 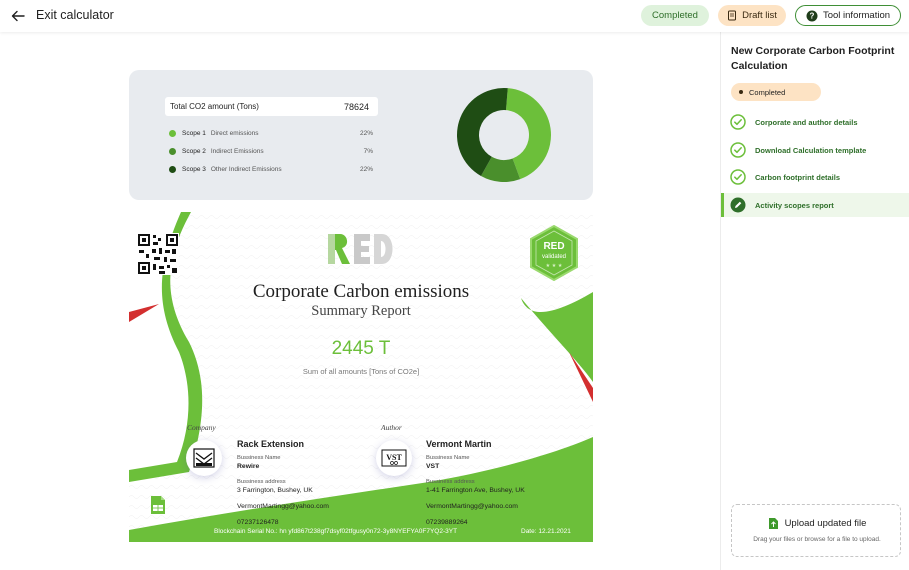 I want to click on company-role-label: Company, so click(x=201, y=427).